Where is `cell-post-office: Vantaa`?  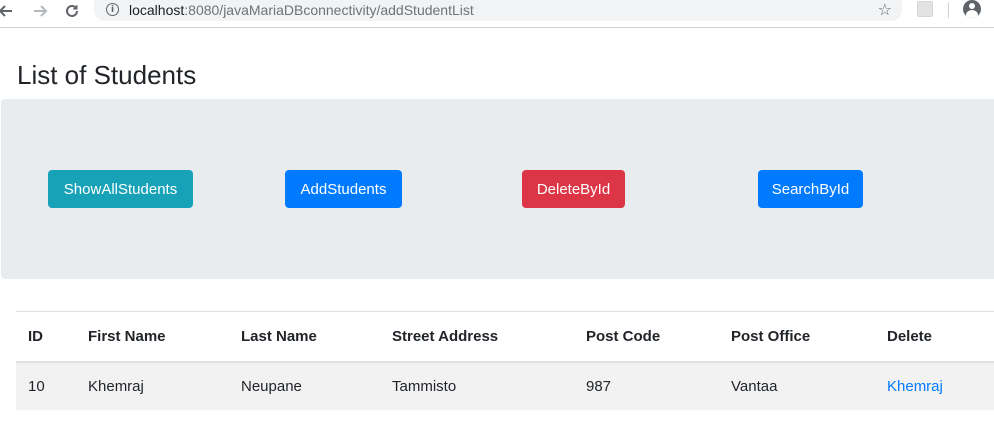 cell-post-office: Vantaa is located at coordinates (797, 385).